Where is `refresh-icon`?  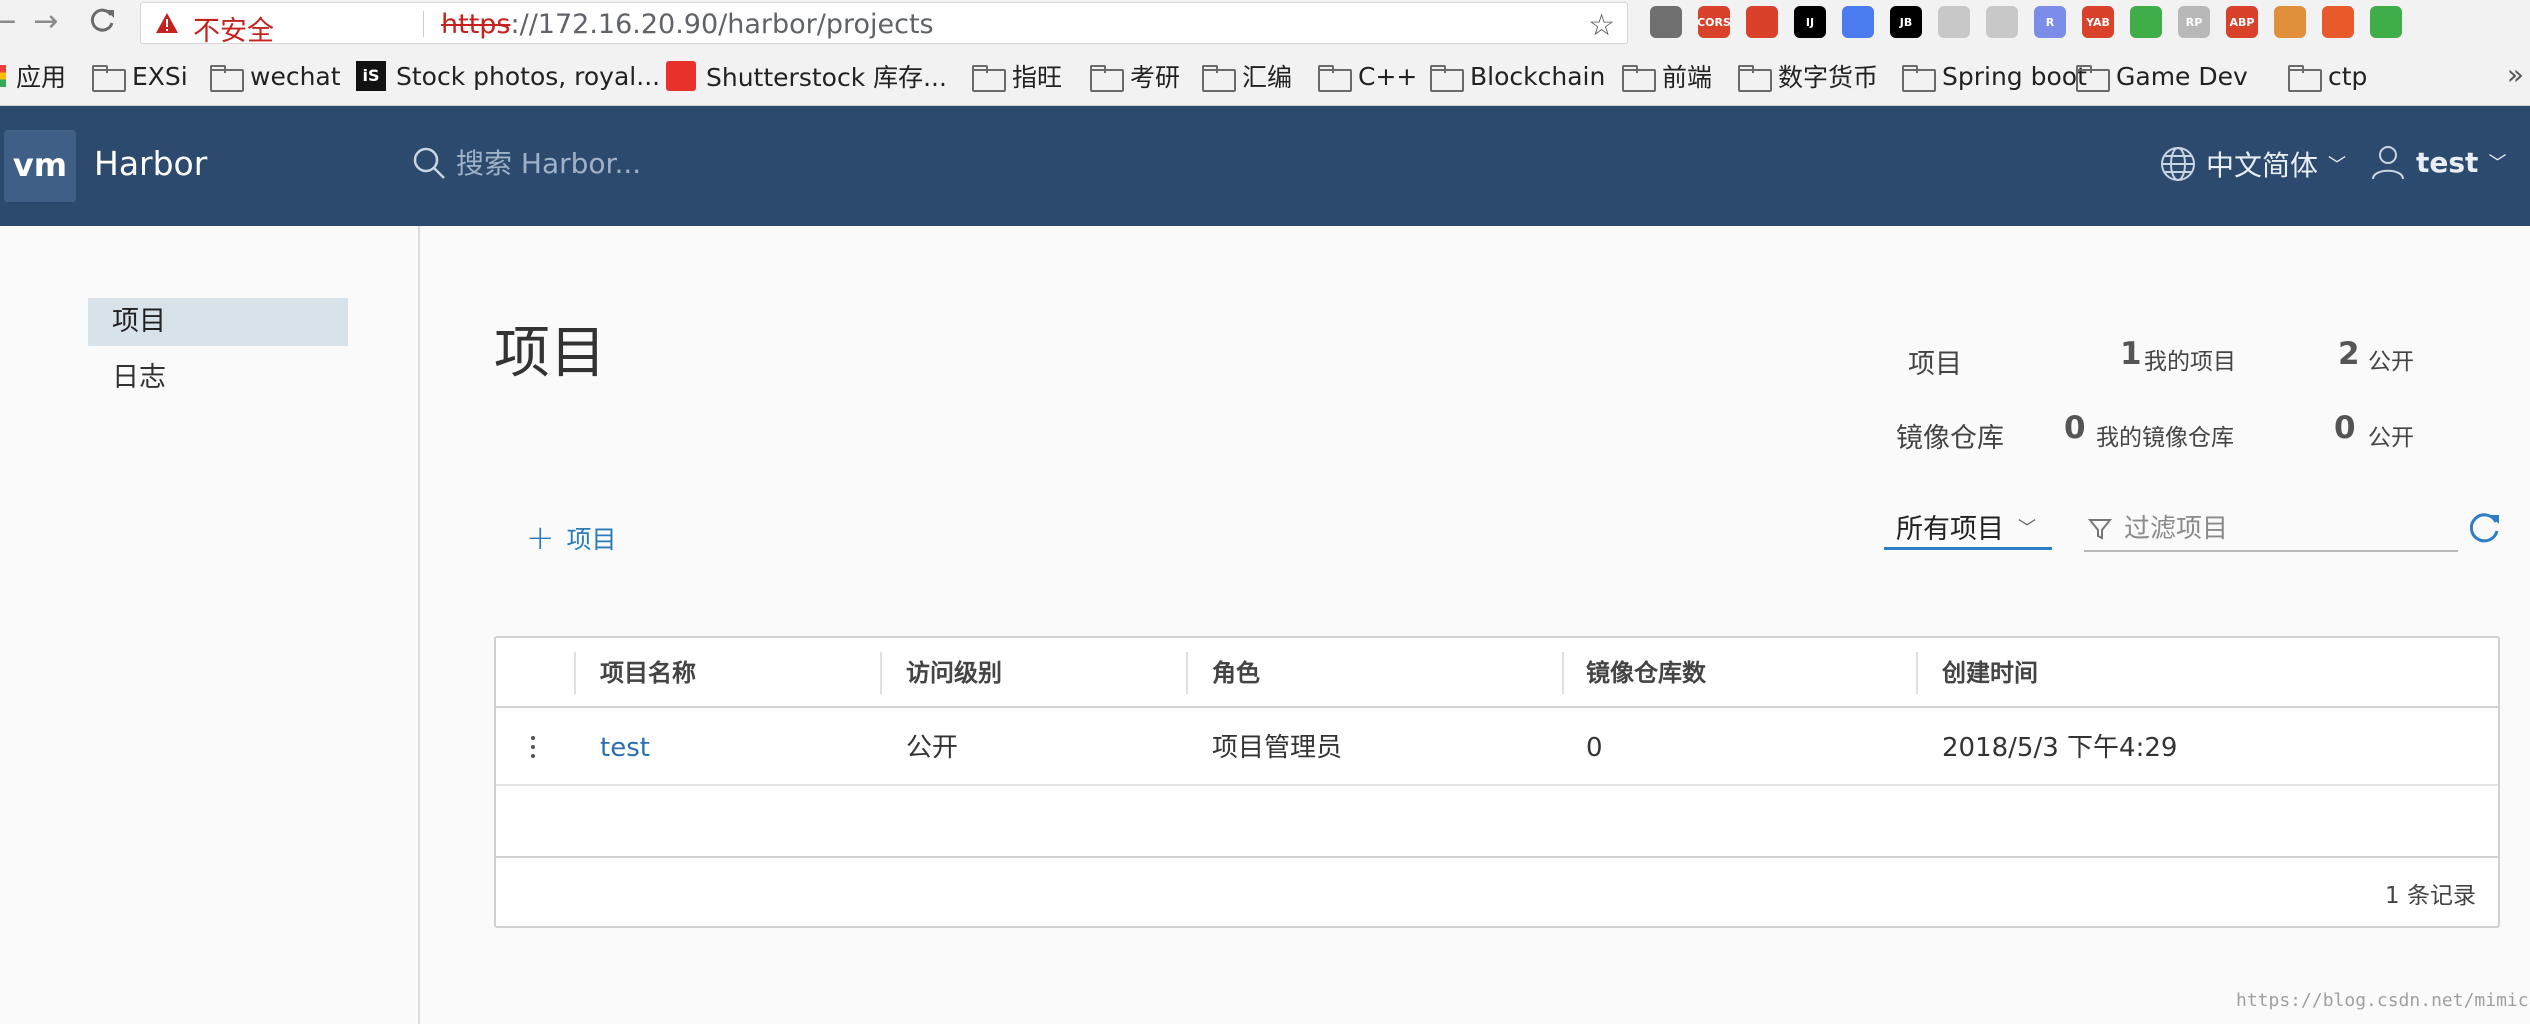
refresh-icon is located at coordinates (2484, 528).